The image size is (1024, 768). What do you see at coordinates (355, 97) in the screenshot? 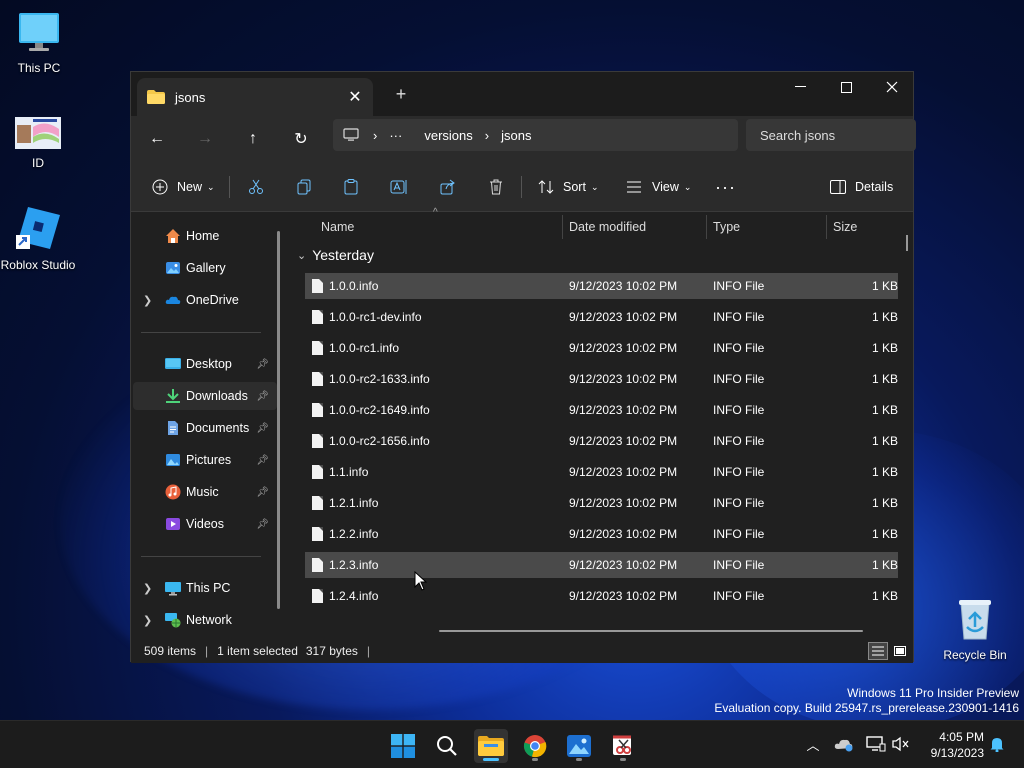
I see `close-tab-icon: ✕` at bounding box center [355, 97].